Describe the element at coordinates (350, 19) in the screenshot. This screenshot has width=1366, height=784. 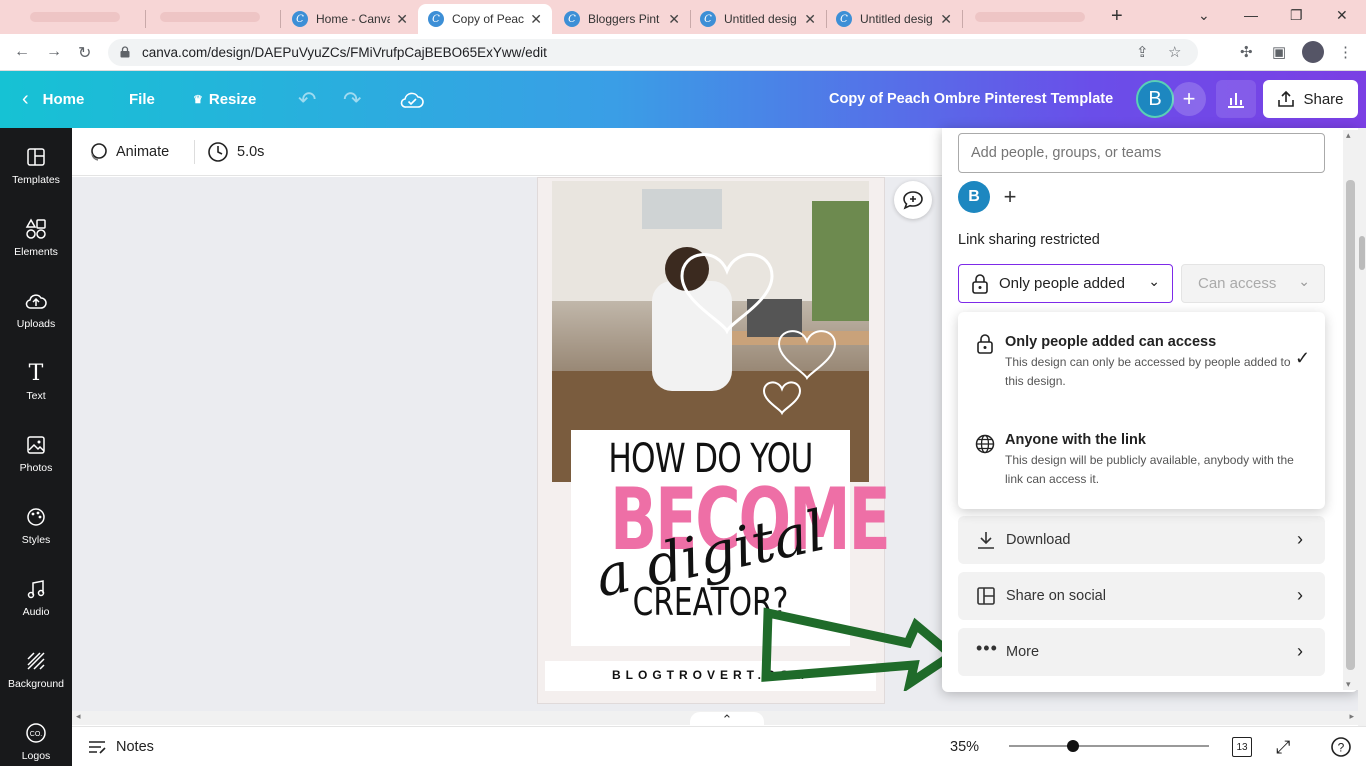
I see `browser-tab: C Home - Canva ✕` at that location.